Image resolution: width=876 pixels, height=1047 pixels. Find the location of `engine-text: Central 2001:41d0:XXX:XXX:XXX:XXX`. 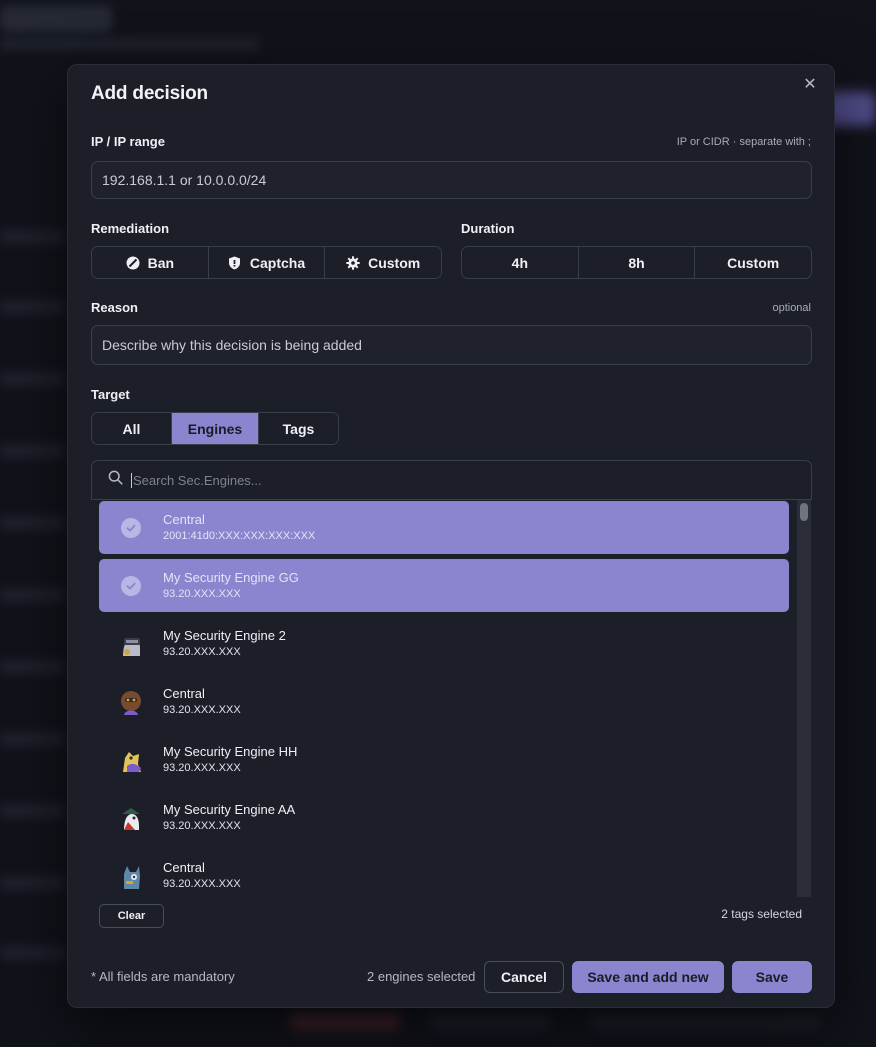

engine-text: Central 2001:41d0:XXX:XXX:XXX:XXX is located at coordinates (239, 528).